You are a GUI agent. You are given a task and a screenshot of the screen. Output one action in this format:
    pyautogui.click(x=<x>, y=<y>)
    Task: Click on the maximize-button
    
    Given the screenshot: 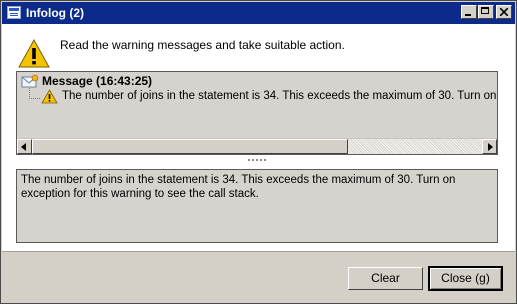 What is the action you would take?
    pyautogui.click(x=486, y=12)
    